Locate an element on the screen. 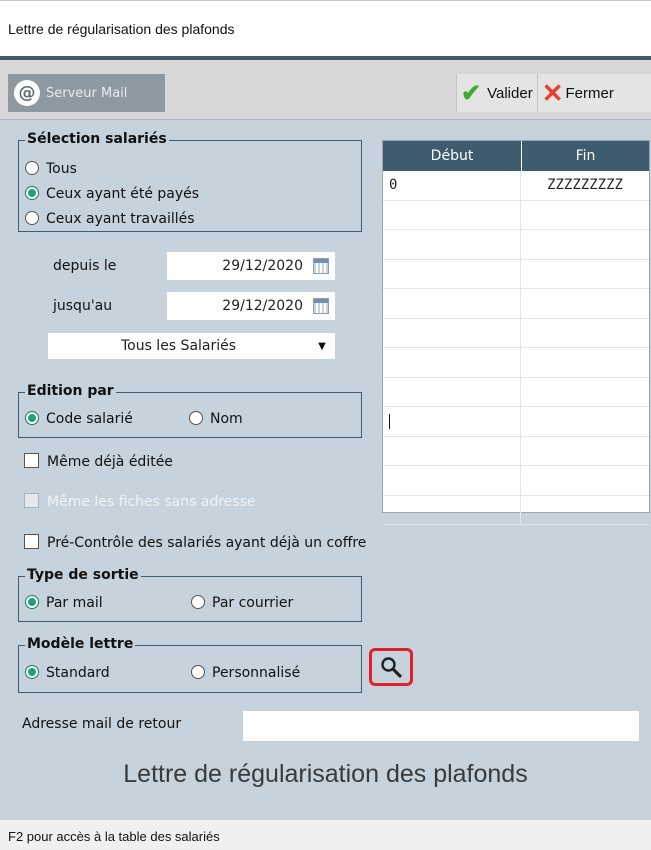  radio-all-label: Tous is located at coordinates (61, 169).